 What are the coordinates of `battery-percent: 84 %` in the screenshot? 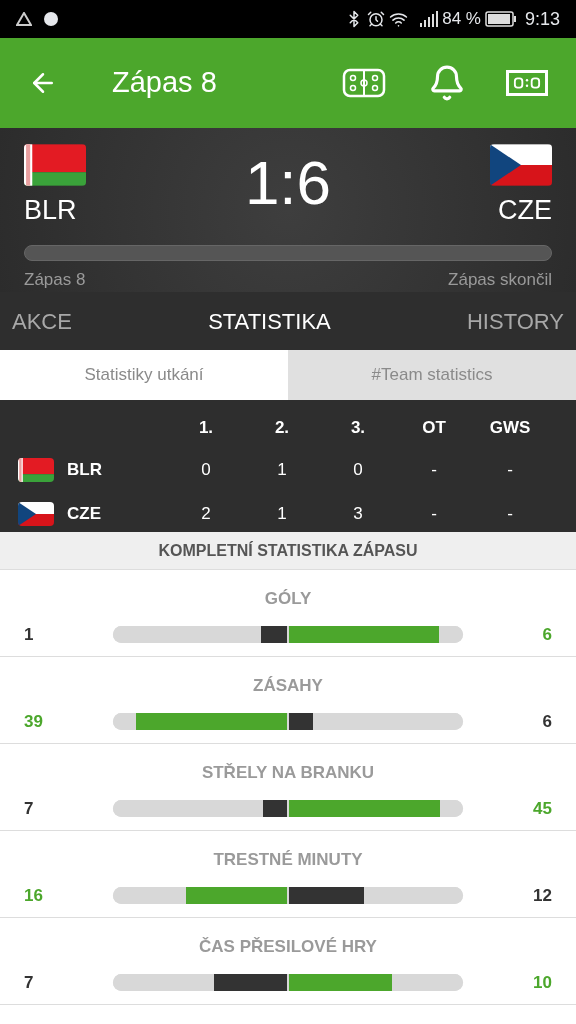 It's located at (461, 19).